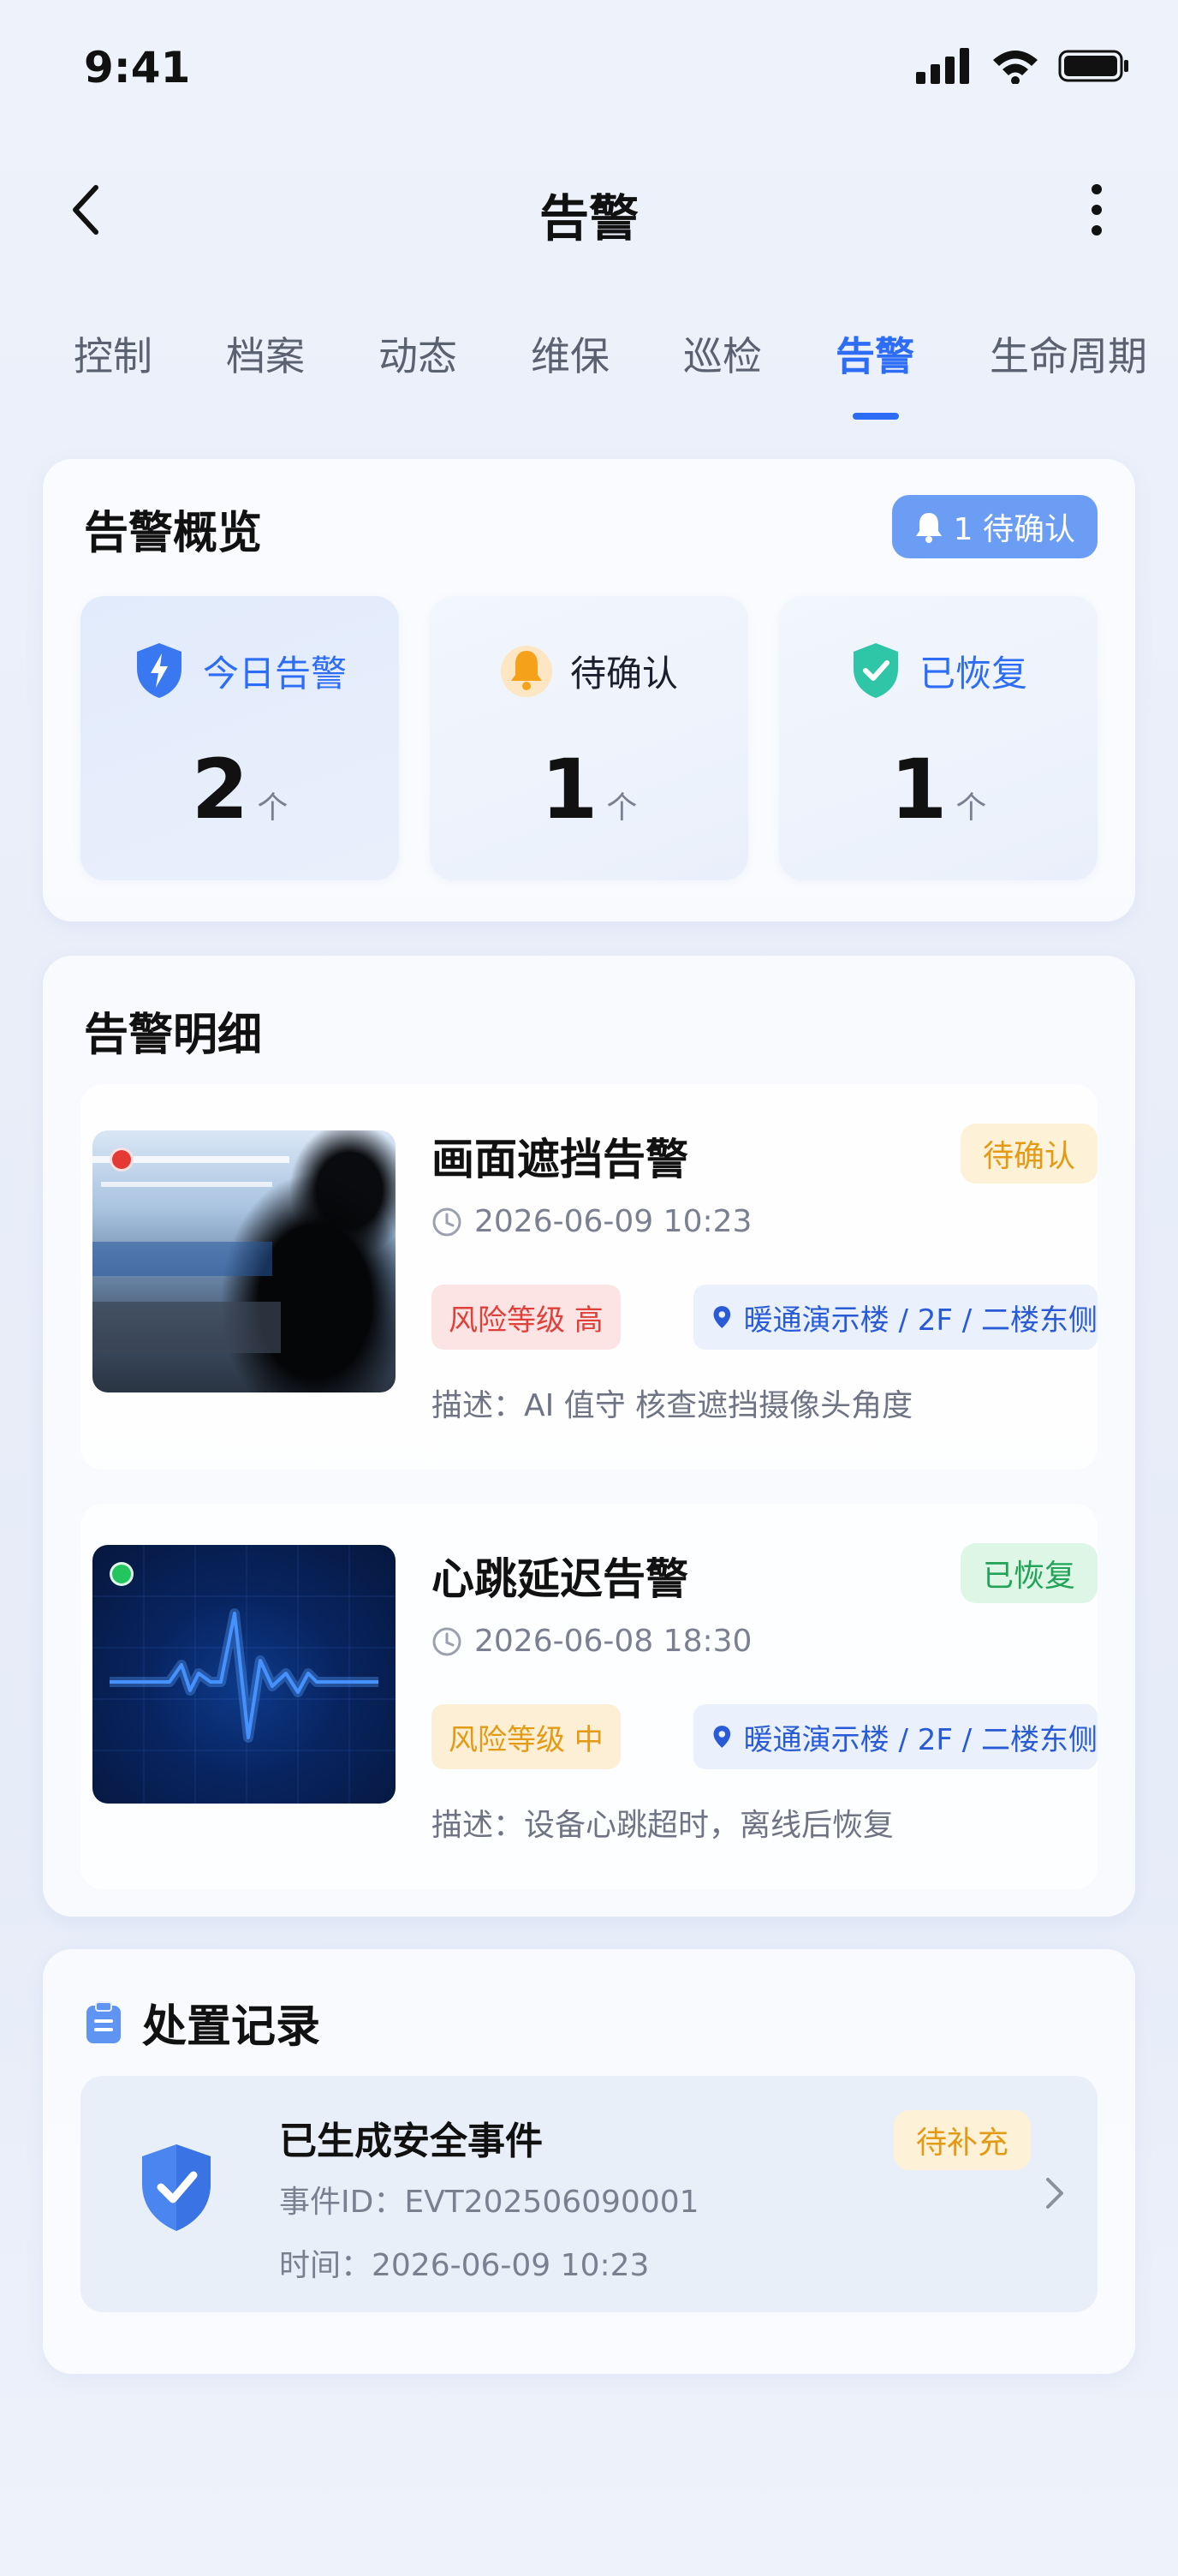 The image size is (1178, 2576). Describe the element at coordinates (1014, 529) in the screenshot. I see `pending-pill-label: 1 待确认` at that location.